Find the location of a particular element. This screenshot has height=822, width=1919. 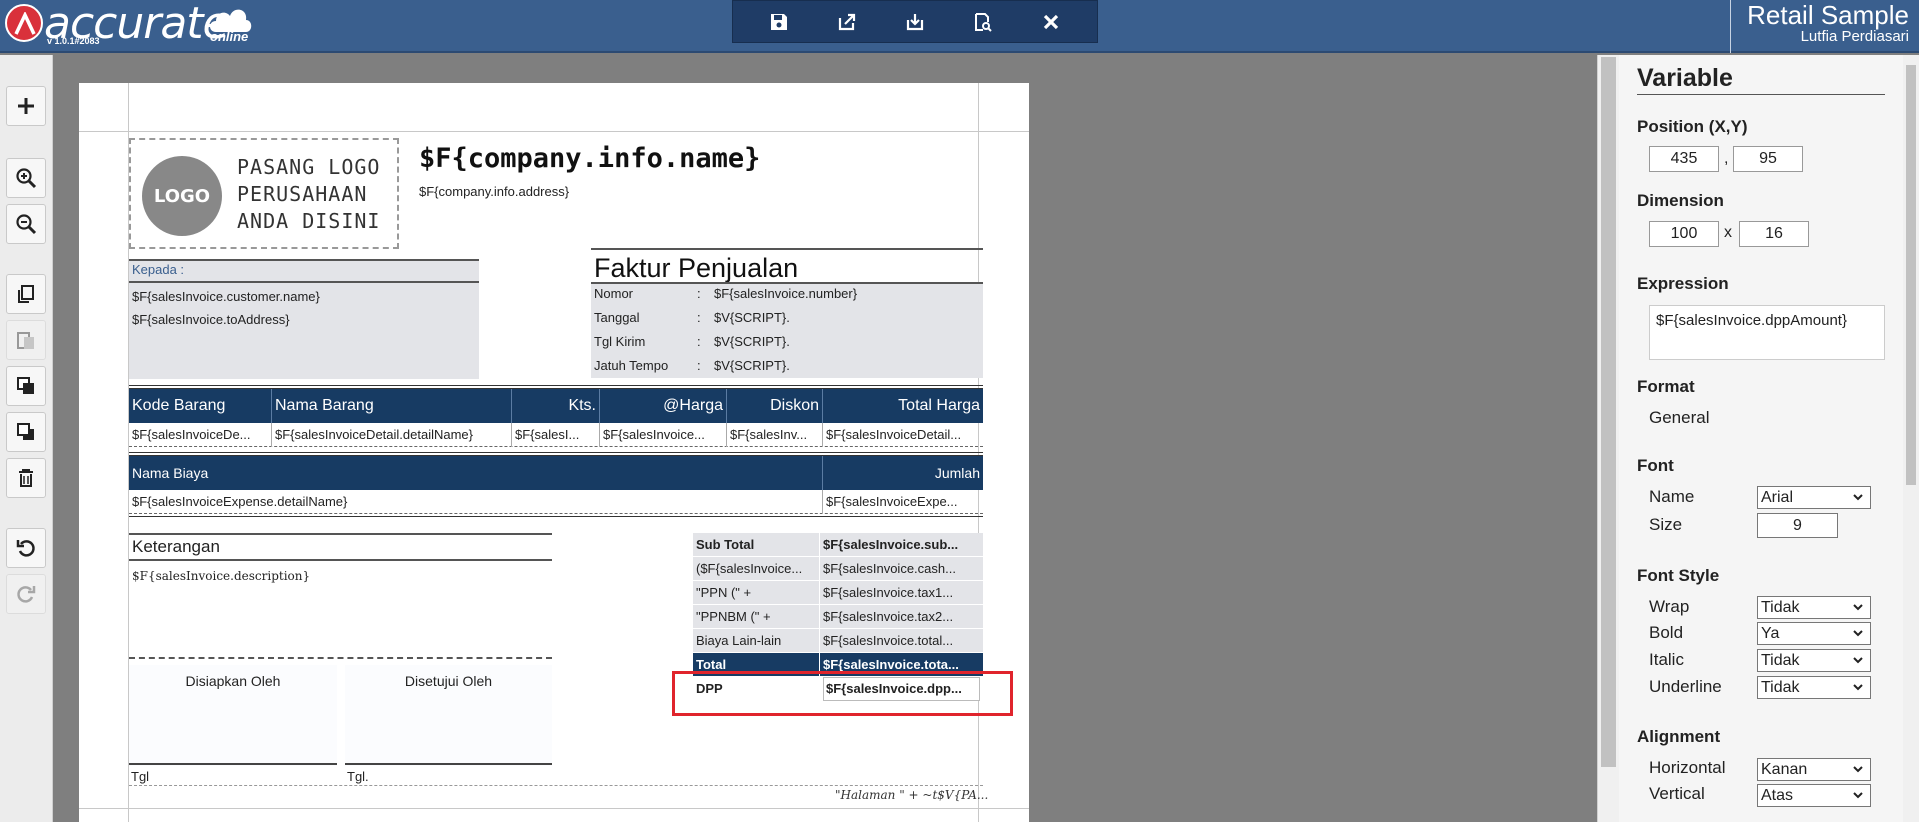

paste-icon is located at coordinates (26, 340).